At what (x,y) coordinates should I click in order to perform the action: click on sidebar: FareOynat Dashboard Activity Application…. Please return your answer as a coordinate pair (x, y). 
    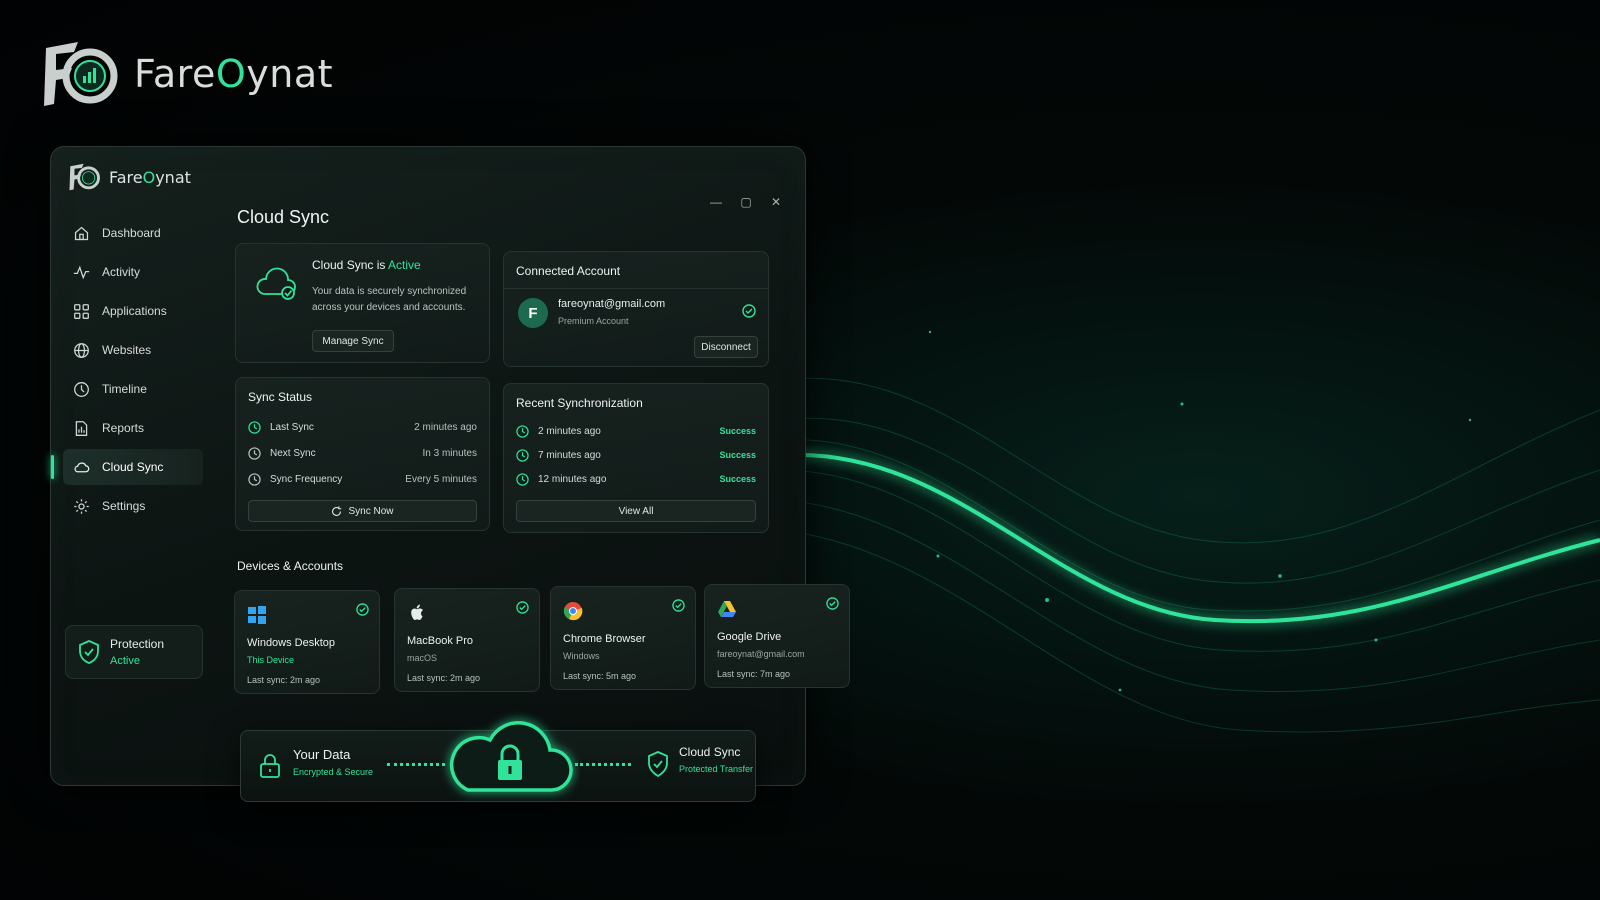
    Looking at the image, I should click on (136, 466).